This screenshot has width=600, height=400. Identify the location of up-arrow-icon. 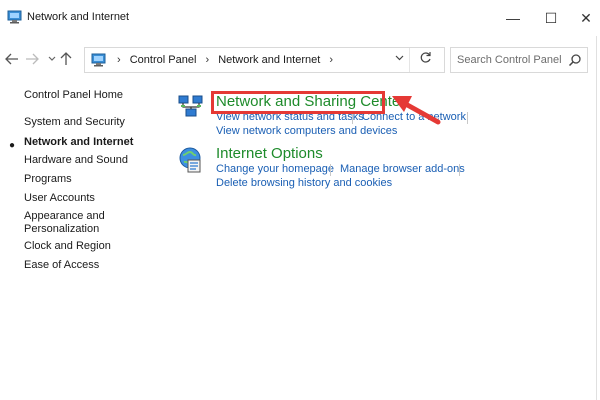
(66, 58).